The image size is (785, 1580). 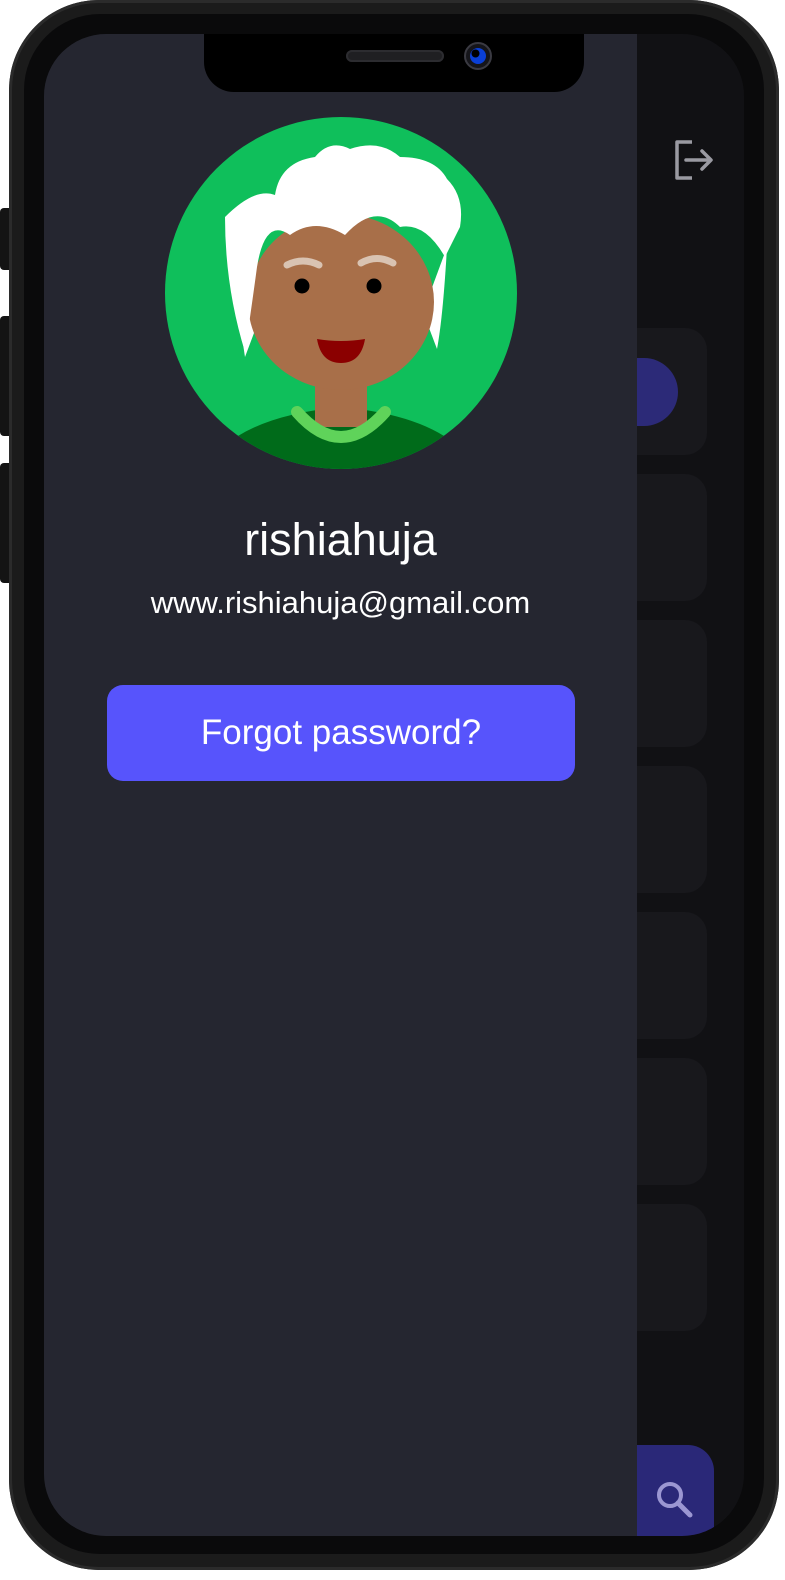 I want to click on forgot-password-button: Forgot password?, so click(x=341, y=733).